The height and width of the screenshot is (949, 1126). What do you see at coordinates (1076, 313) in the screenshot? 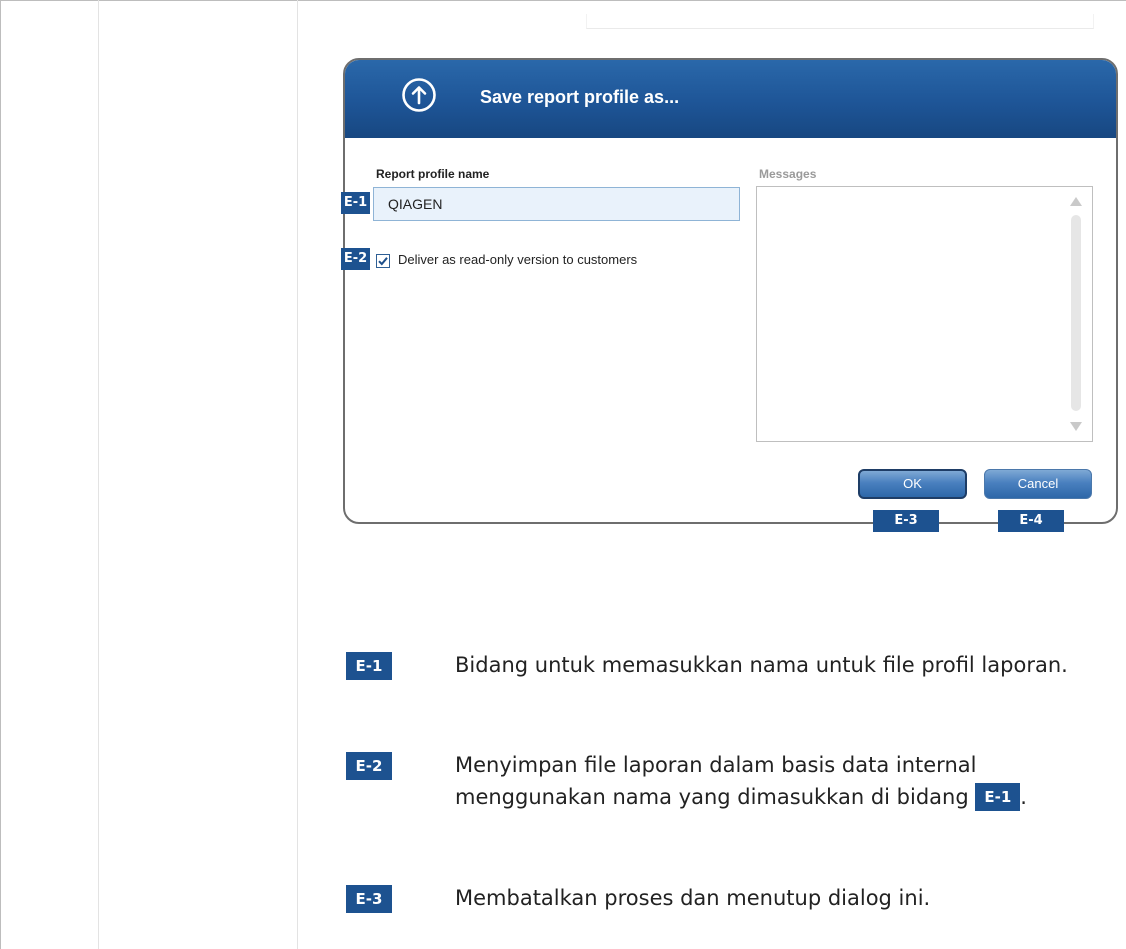
I see `messages-scrollbar` at bounding box center [1076, 313].